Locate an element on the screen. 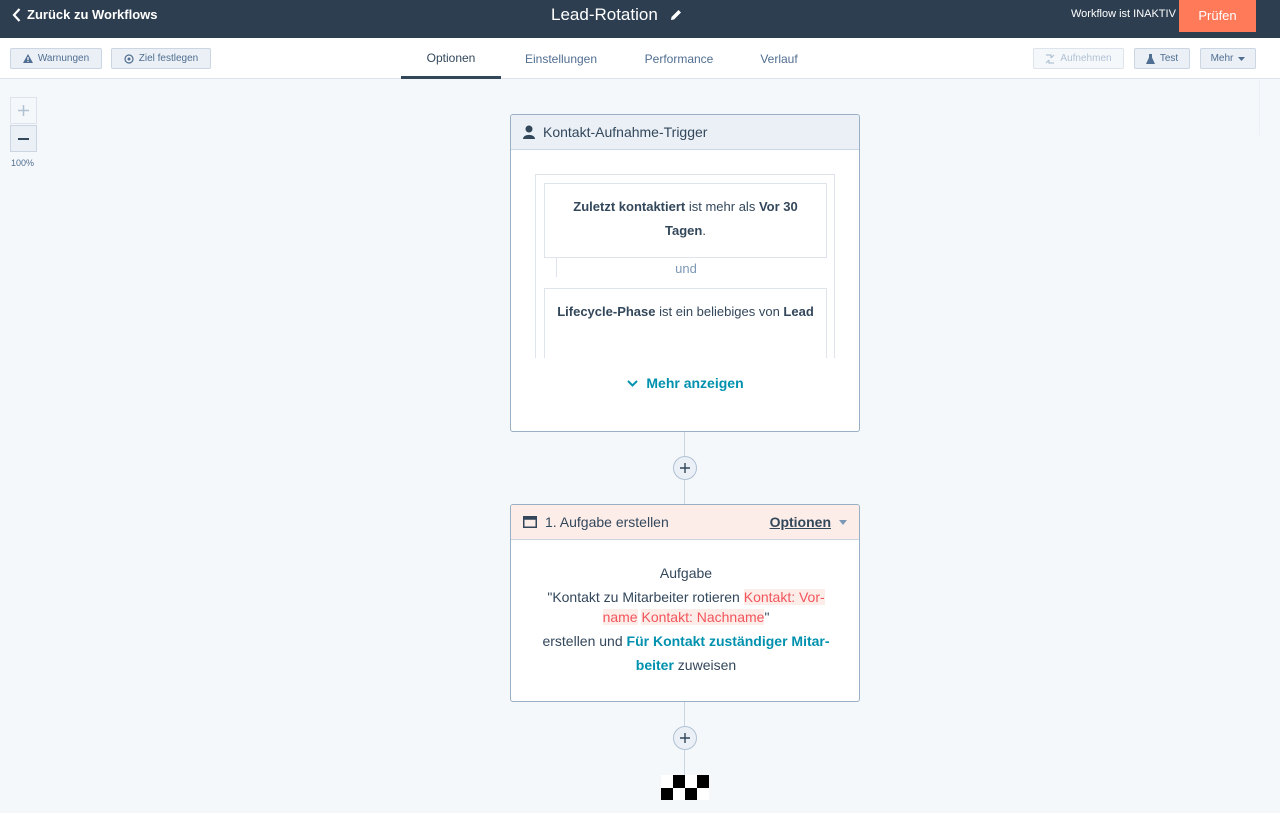 This screenshot has height=813, width=1280. set-goal-button: Ziel festlegen is located at coordinates (161, 58).